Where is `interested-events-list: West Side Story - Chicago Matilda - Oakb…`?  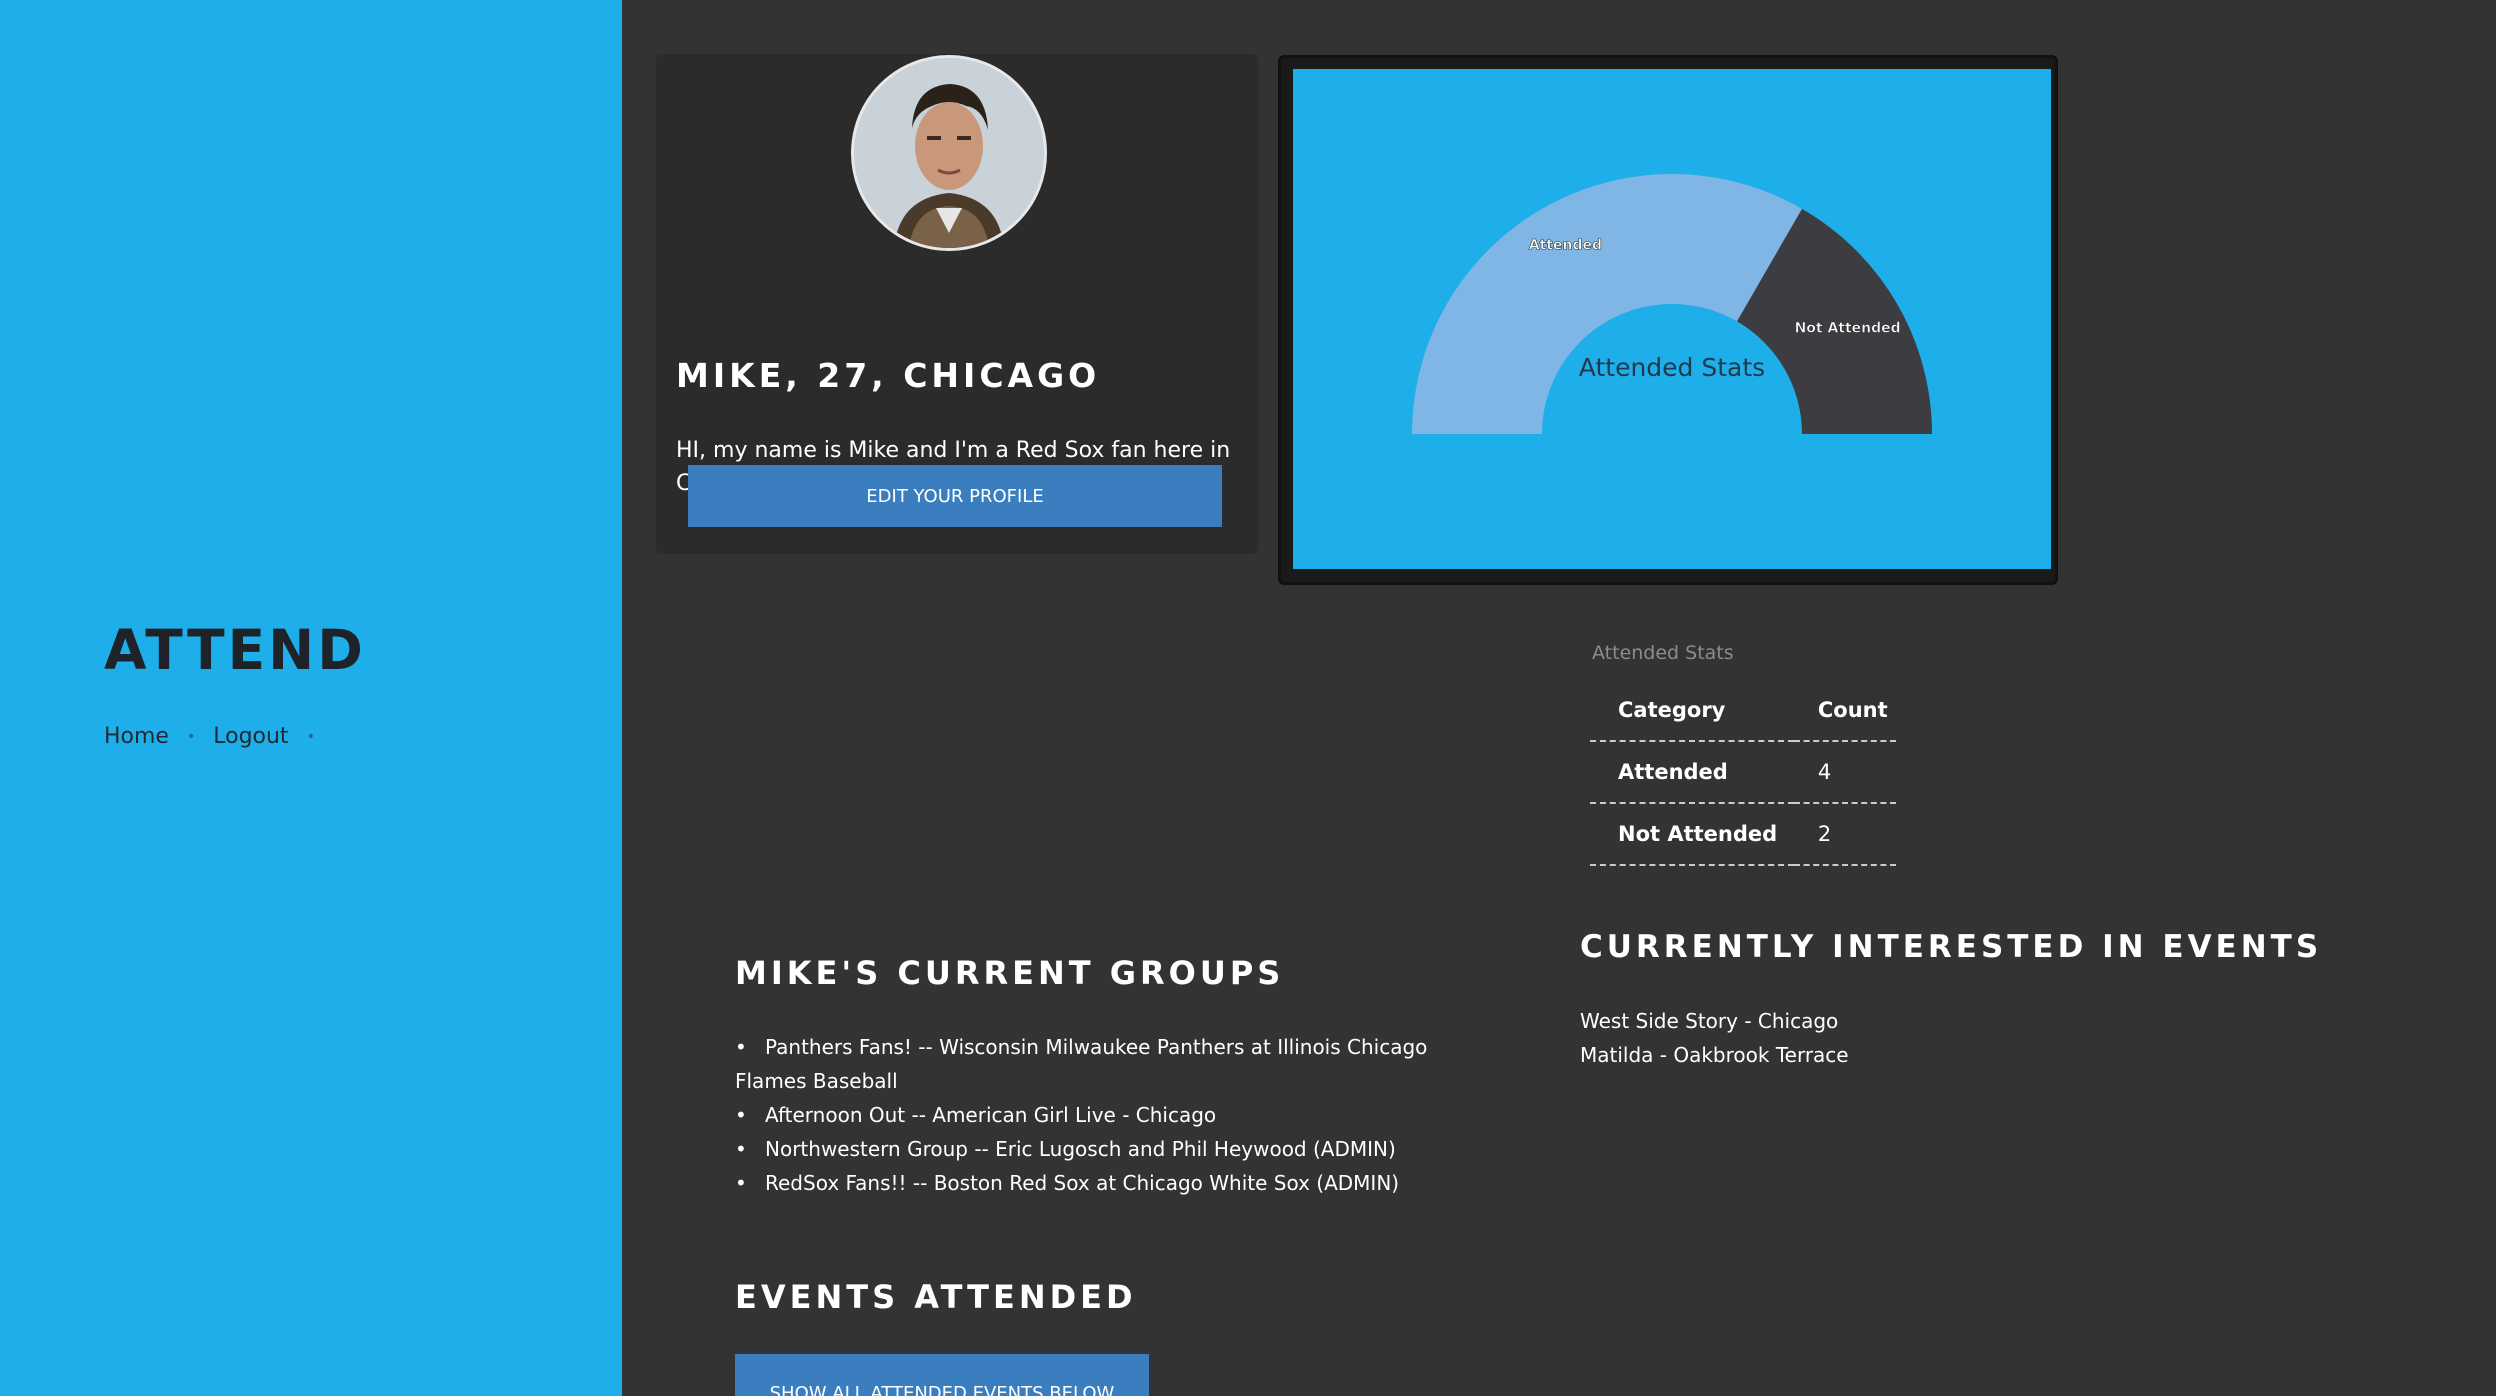 interested-events-list: West Side Story - Chicago Matilda - Oakb… is located at coordinates (1714, 1038).